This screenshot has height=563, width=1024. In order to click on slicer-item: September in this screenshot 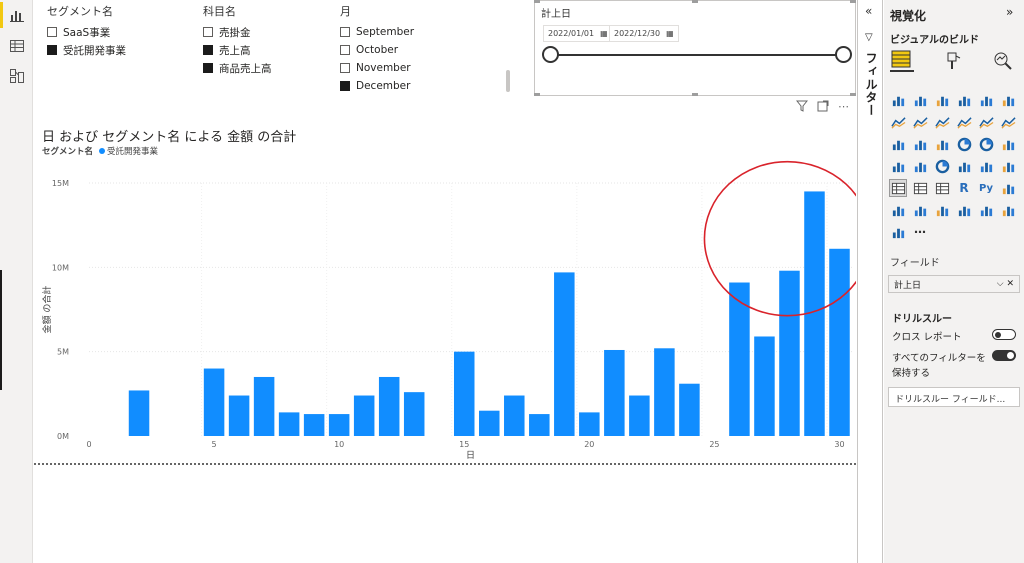, I will do `click(377, 32)`.